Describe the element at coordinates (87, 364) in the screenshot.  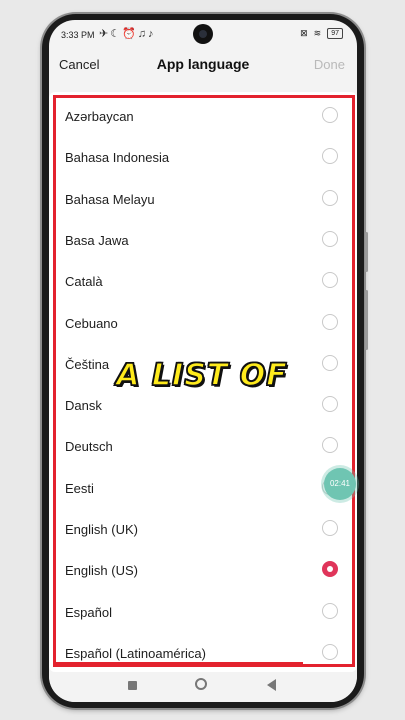
I see `language-label: Čeština` at that location.